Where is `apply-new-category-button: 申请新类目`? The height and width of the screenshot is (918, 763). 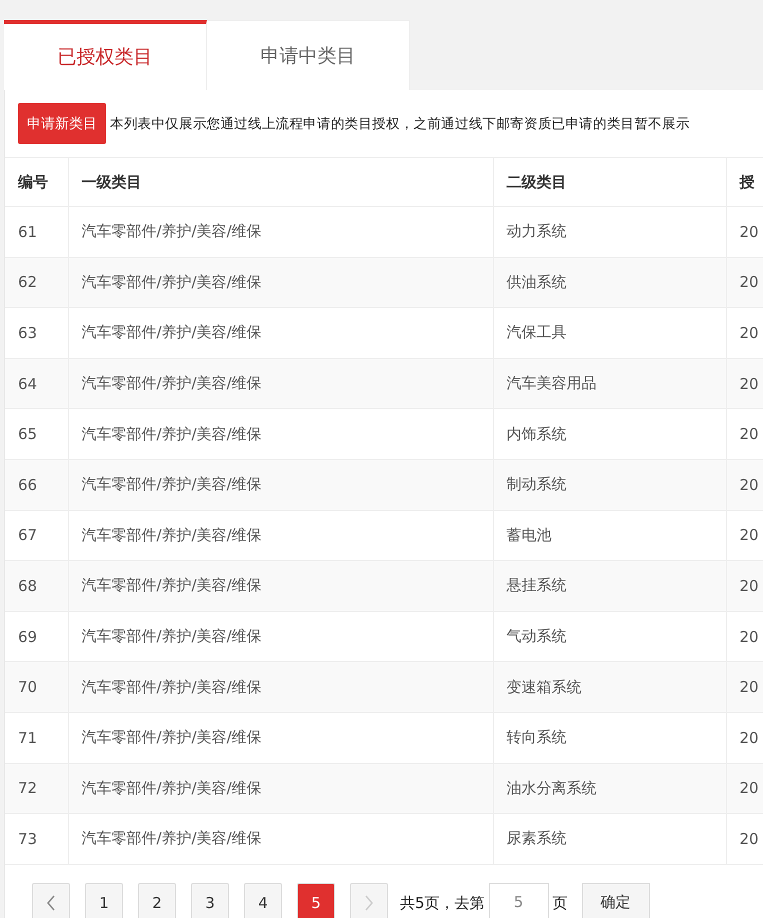
apply-new-category-button: 申请新类目 is located at coordinates (62, 123).